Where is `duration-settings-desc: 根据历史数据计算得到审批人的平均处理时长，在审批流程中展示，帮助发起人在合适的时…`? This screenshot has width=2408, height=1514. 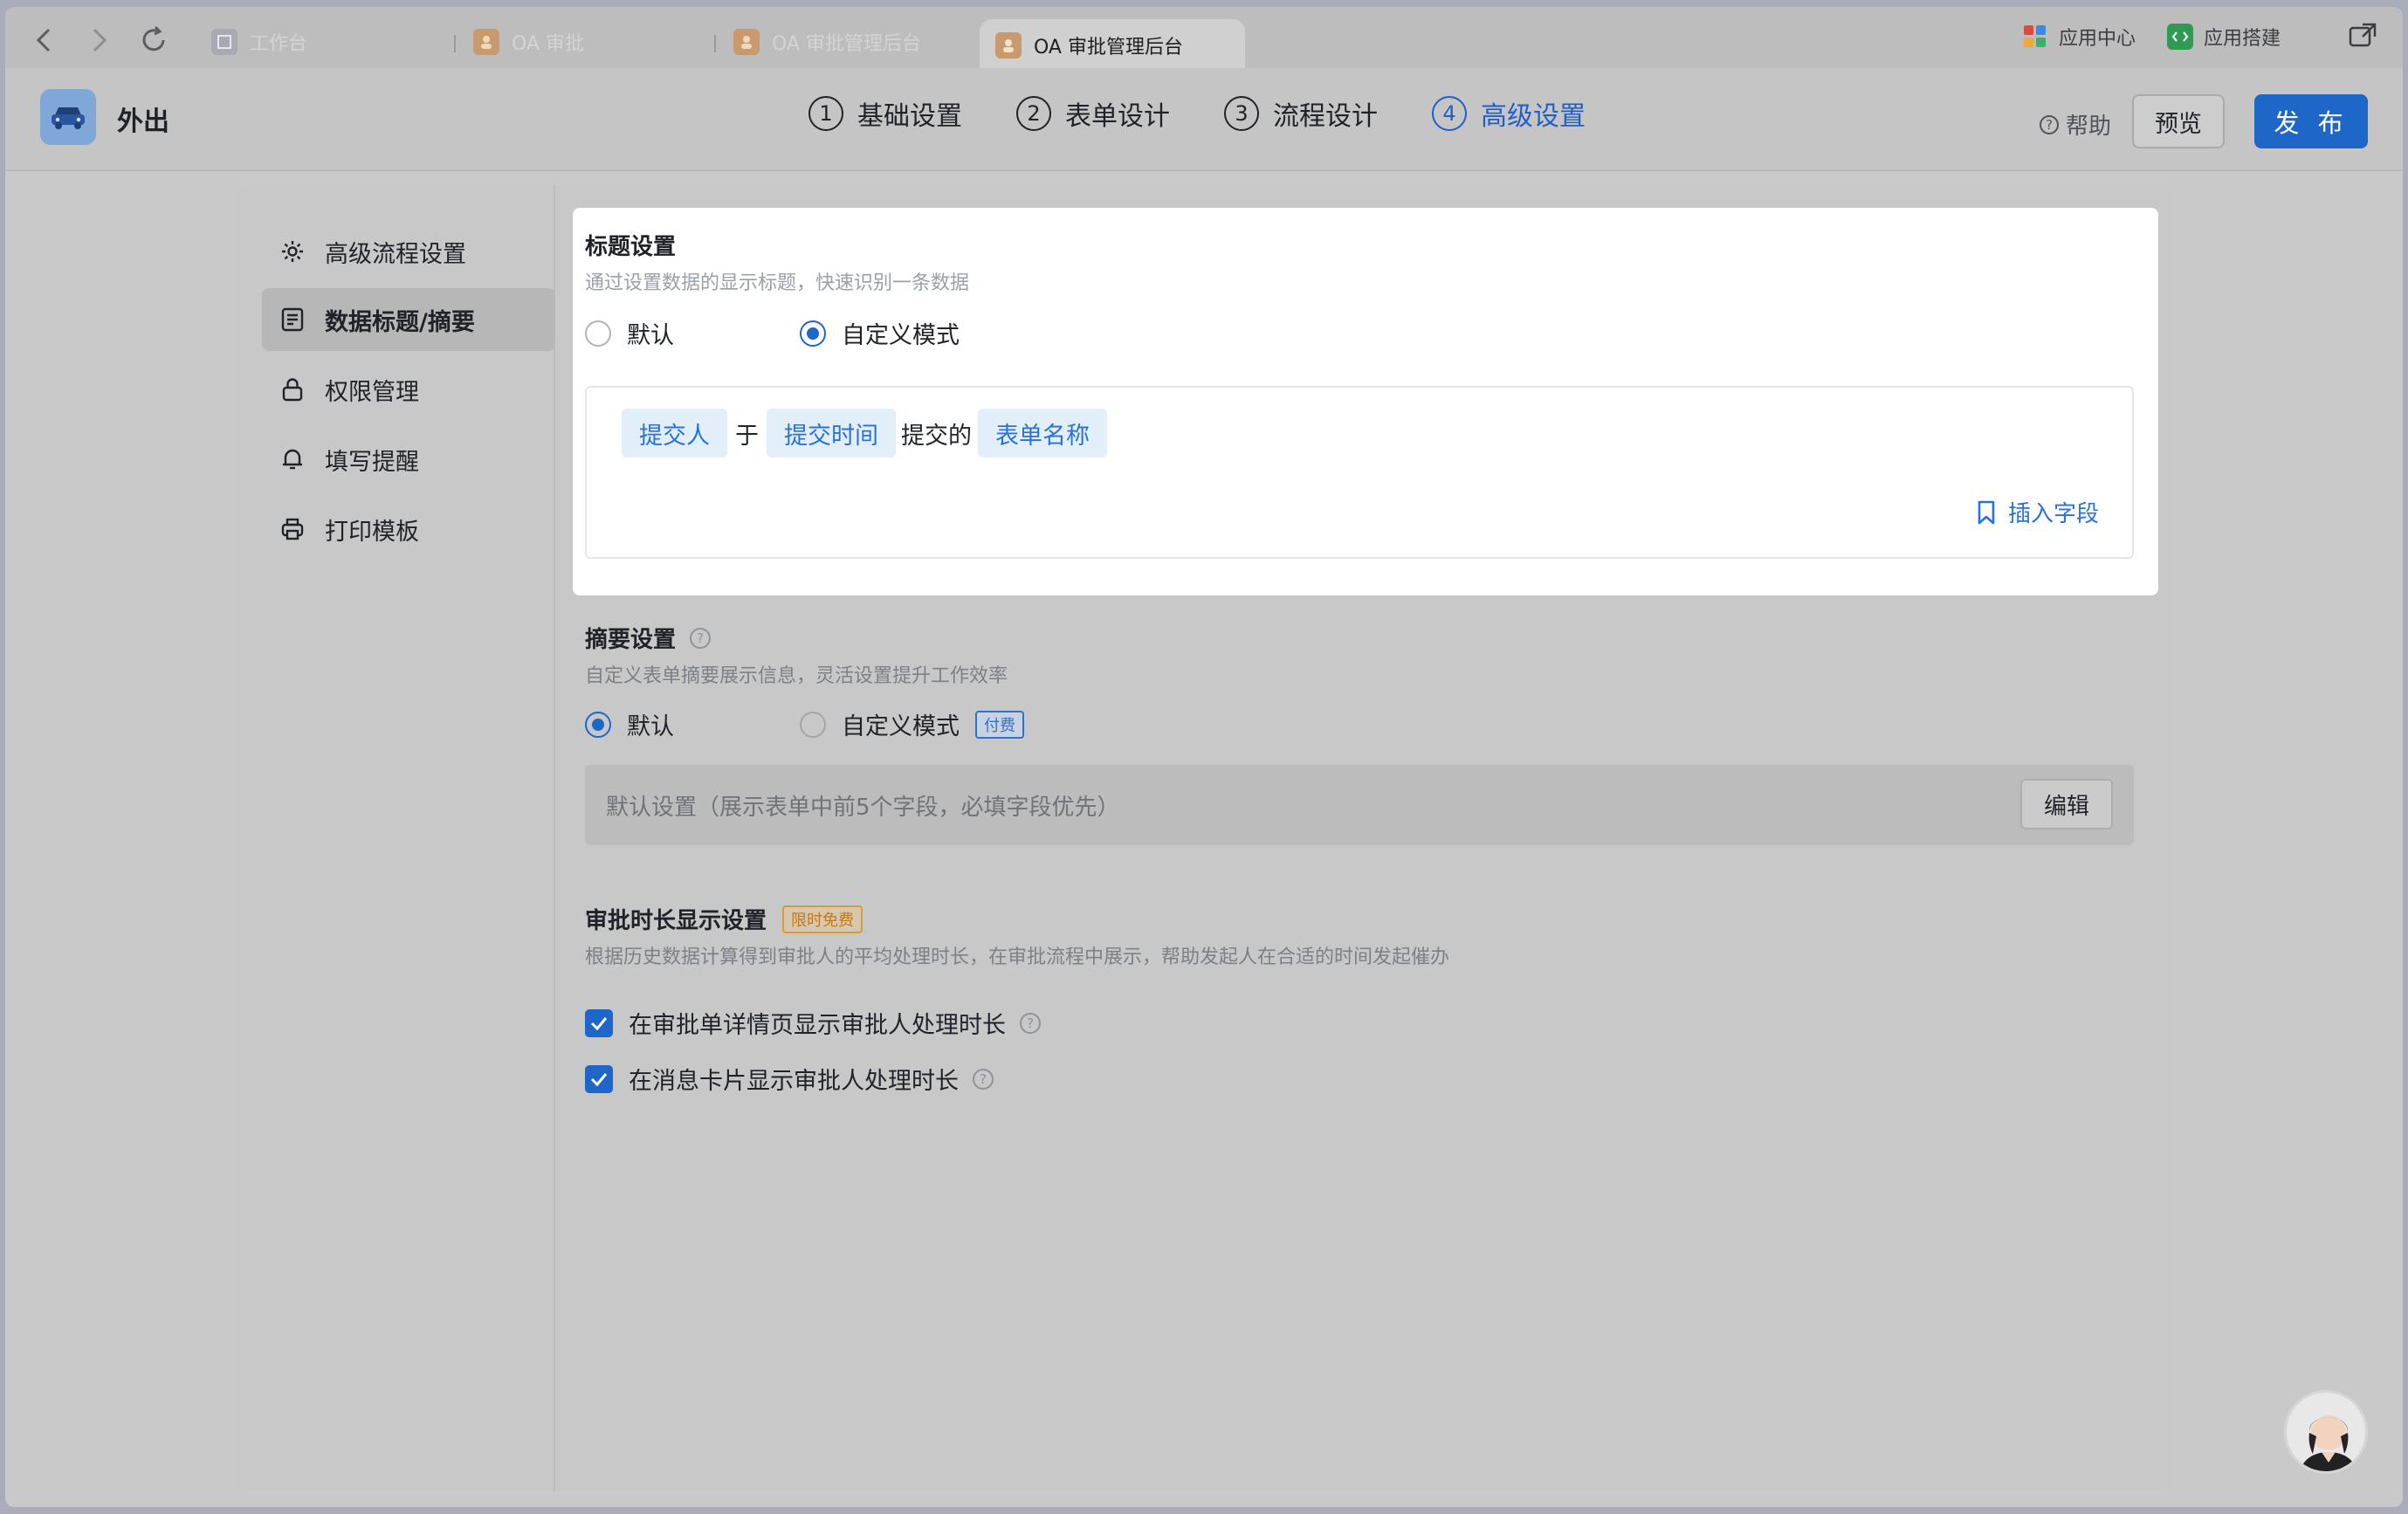 duration-settings-desc: 根据历史数据计算得到审批人的平均处理时长，在审批流程中展示，帮助发起人在合适的时… is located at coordinates (1017, 957).